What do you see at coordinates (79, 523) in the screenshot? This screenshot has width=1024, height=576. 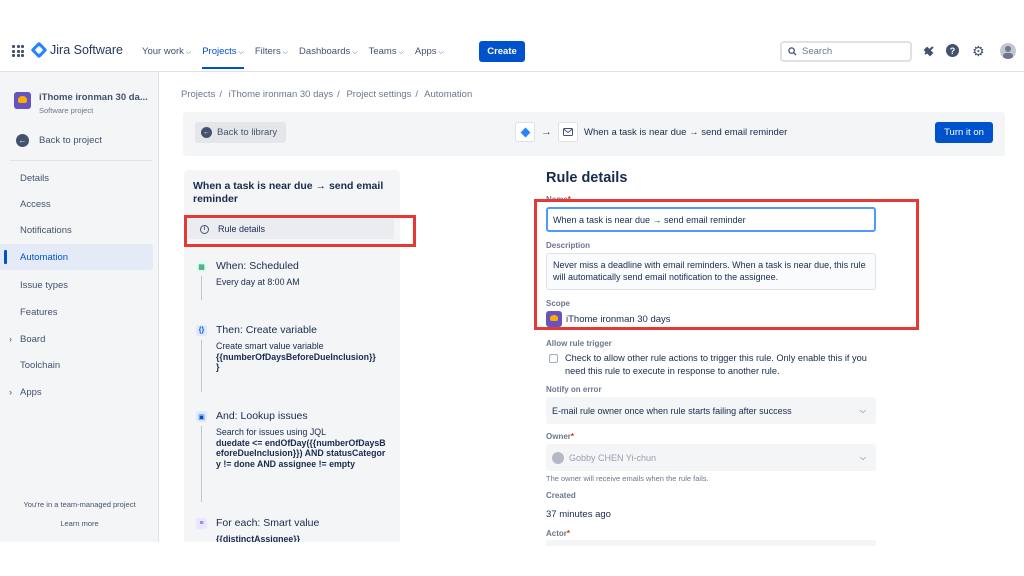 I see `learn-more-link: Learn more` at bounding box center [79, 523].